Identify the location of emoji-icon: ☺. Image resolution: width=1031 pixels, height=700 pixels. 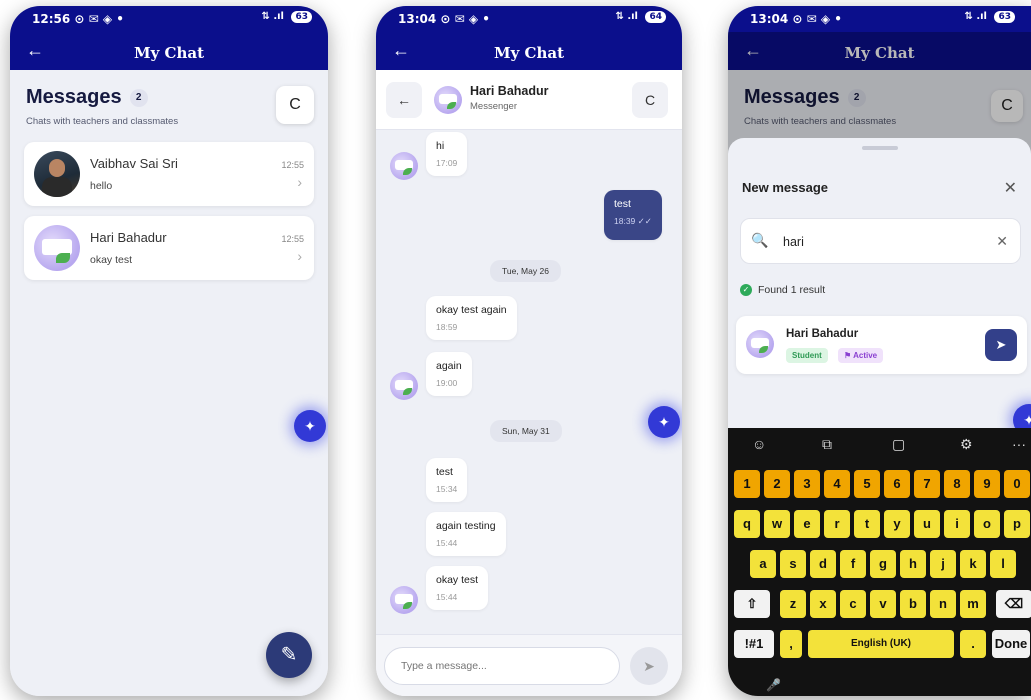
(759, 444).